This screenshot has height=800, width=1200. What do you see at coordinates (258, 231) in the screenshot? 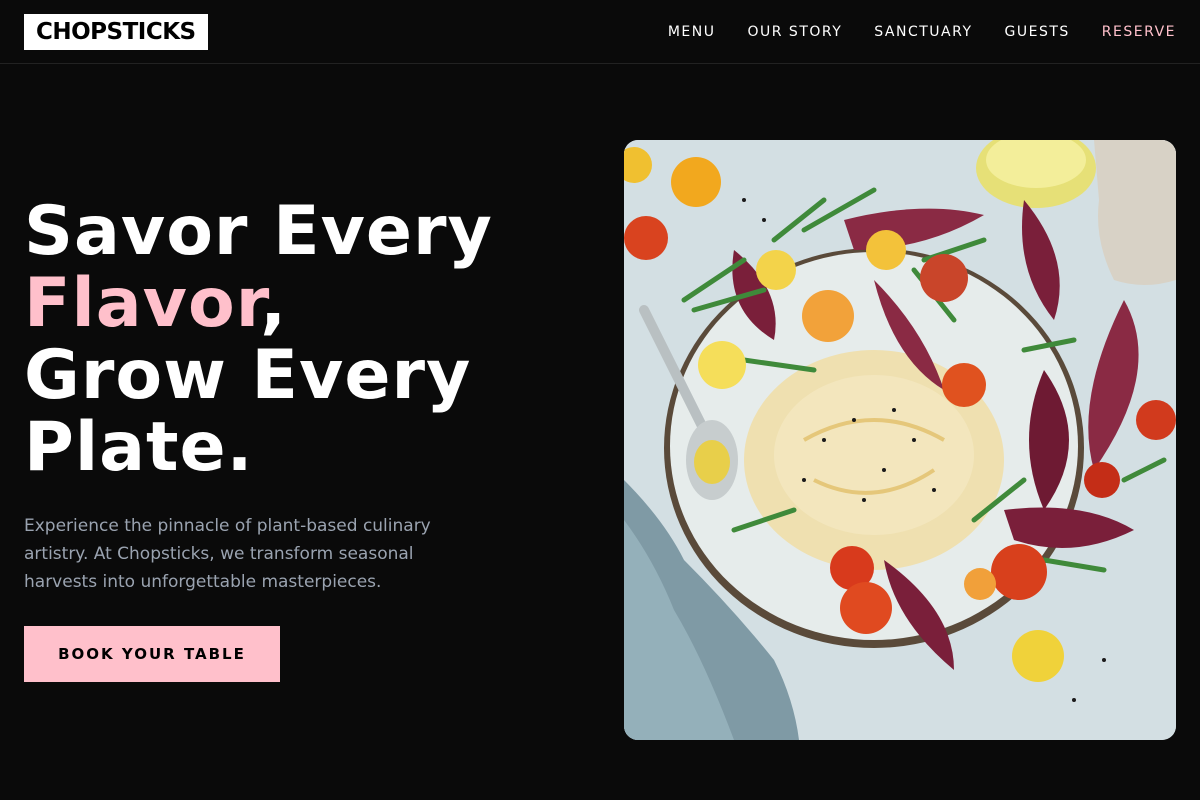
I see `headline-line-1: Savor Every` at bounding box center [258, 231].